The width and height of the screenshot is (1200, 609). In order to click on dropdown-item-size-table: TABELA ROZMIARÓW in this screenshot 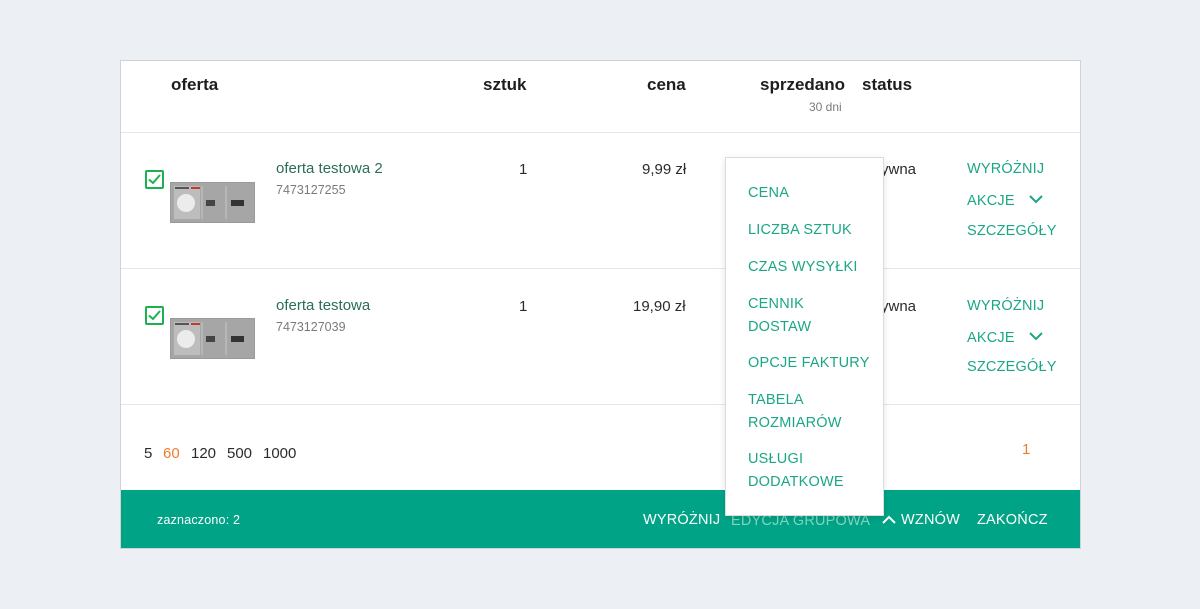, I will do `click(800, 412)`.